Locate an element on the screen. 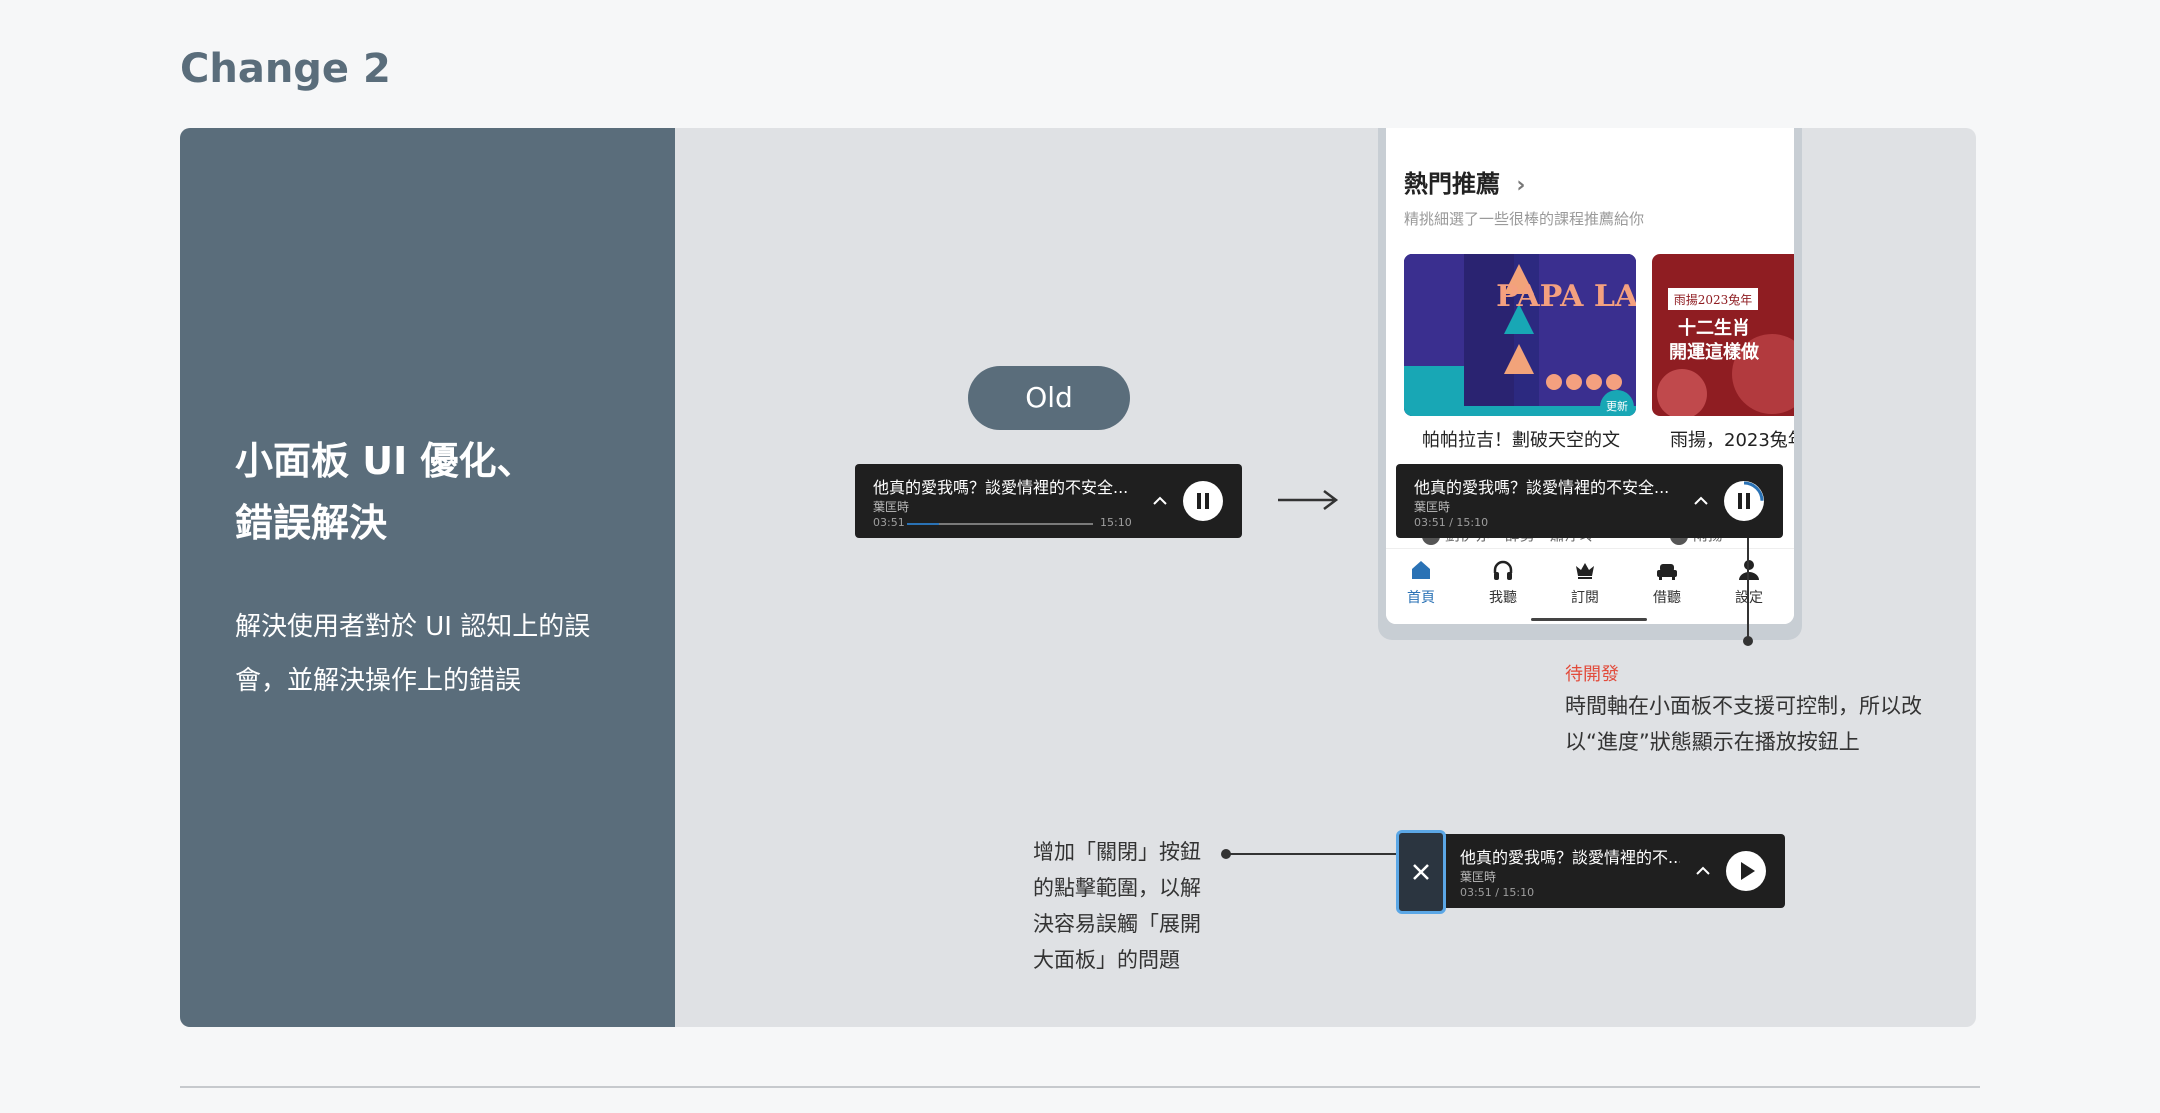 The image size is (2160, 1113). old-player-time-total: 15:10 is located at coordinates (1116, 522).